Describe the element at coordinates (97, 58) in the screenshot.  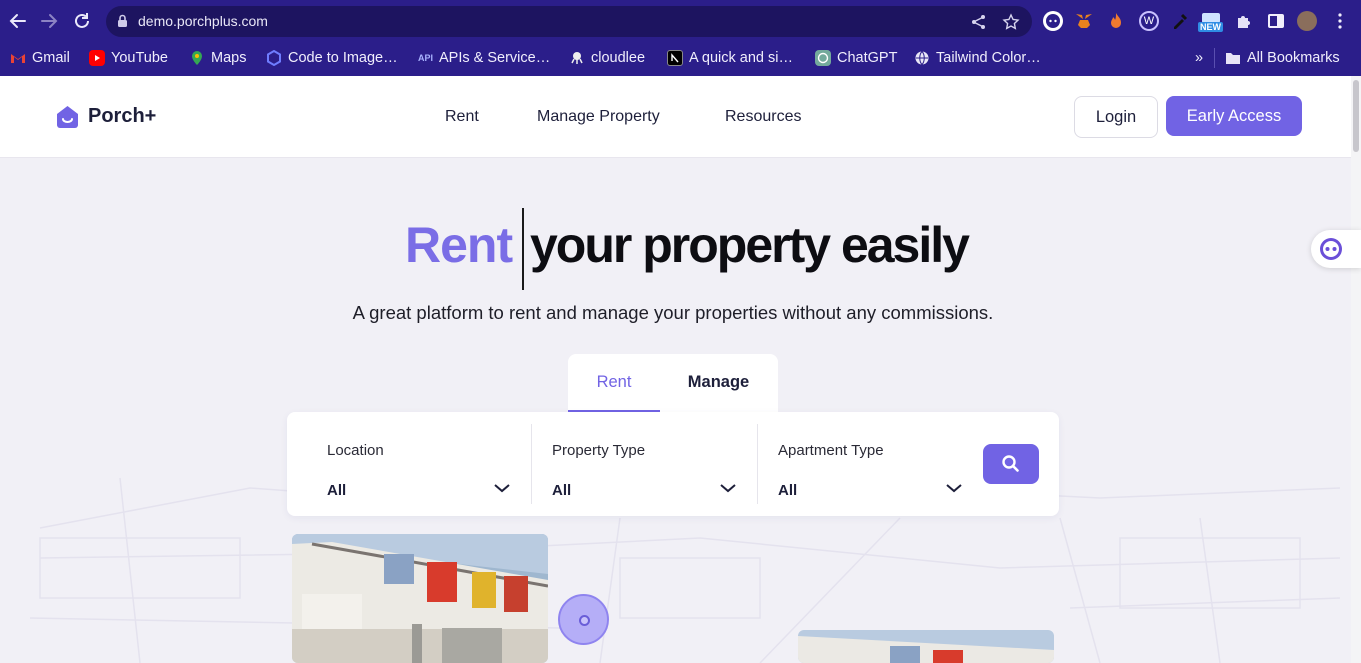
I see `youtube-icon` at that location.